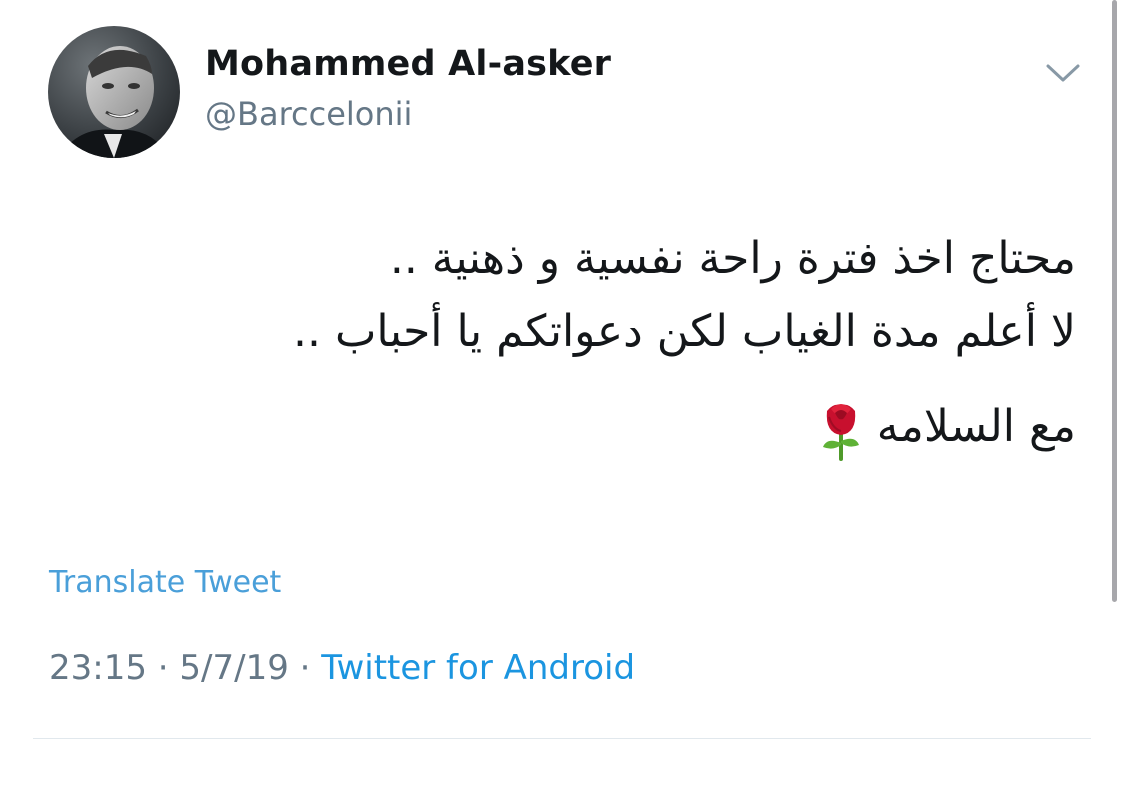 This screenshot has height=785, width=1124. What do you see at coordinates (732, 258) in the screenshot?
I see `tweet-line: محتاج اخذ فترة راحة نفسية و ذهنية ..` at bounding box center [732, 258].